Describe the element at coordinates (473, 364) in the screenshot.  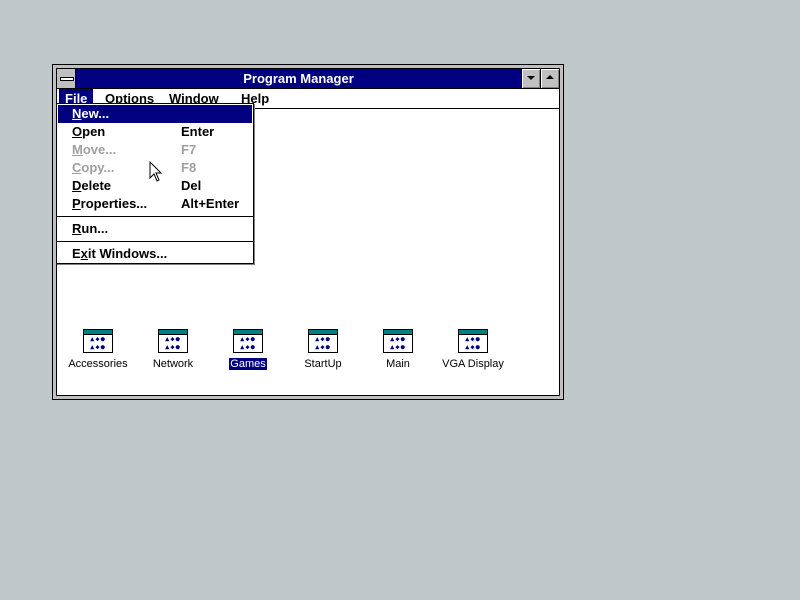
I see `group-label: VGA Display` at that location.